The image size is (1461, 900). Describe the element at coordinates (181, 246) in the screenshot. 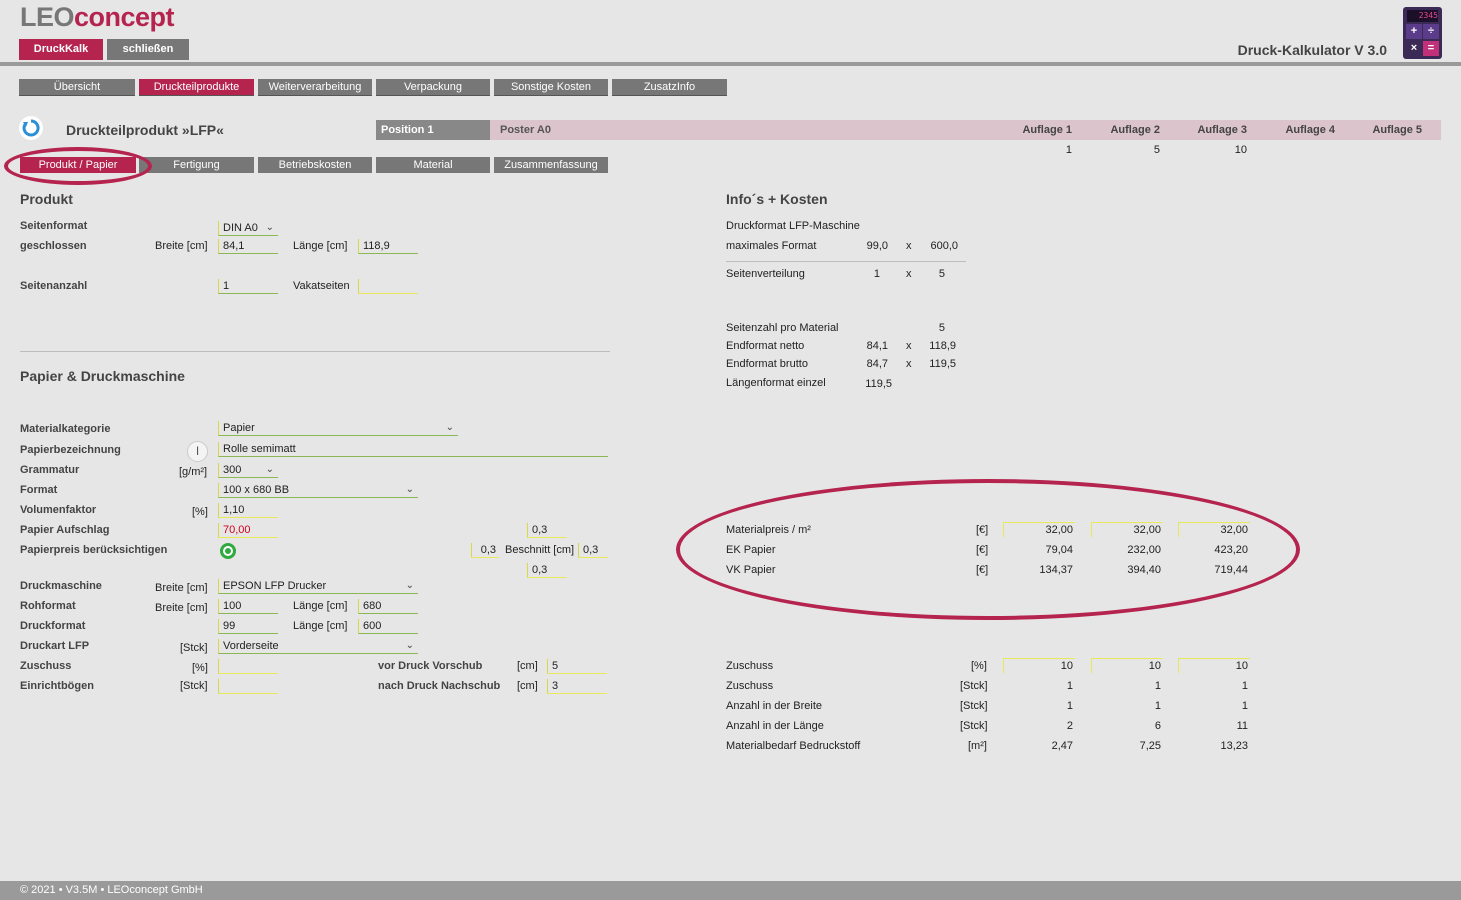

I see `breite-label: Breite [cm]` at that location.